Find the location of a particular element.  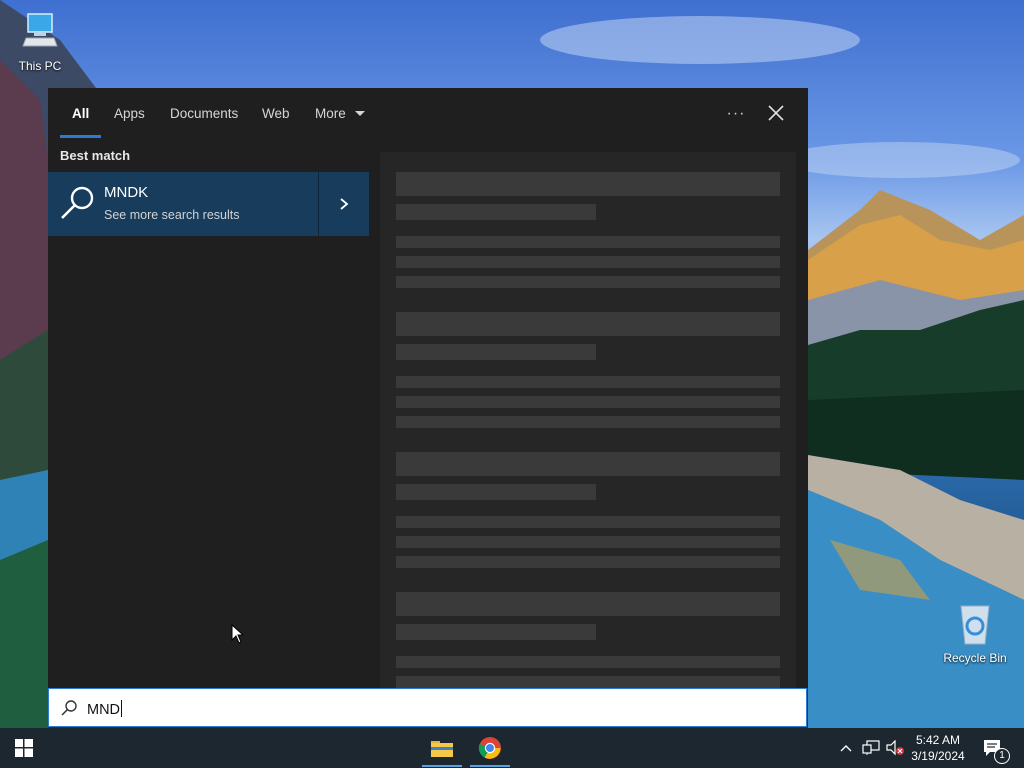

desktop-icon-label: This PC is located at coordinates (40, 66).